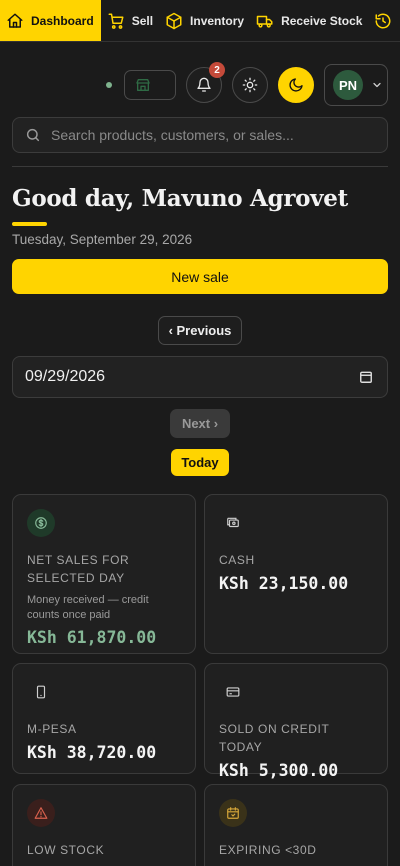 The image size is (400, 866). I want to click on today-button: Today, so click(200, 462).